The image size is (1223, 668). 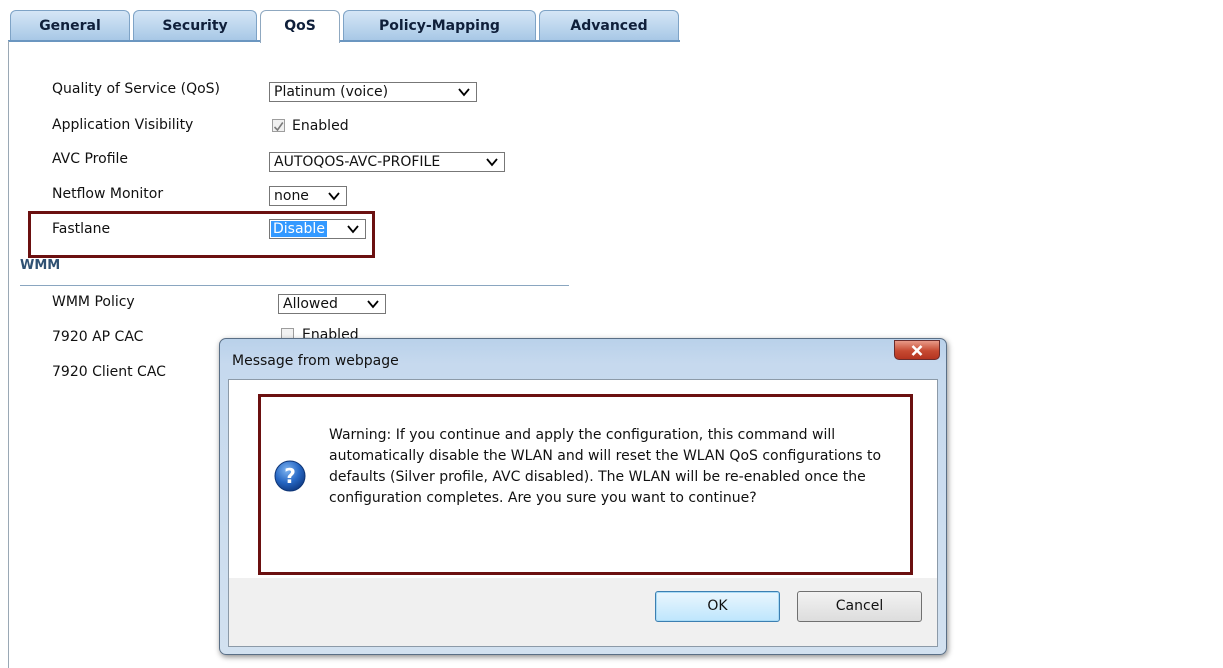 What do you see at coordinates (315, 361) in the screenshot?
I see `dialog-title: Message from webpage` at bounding box center [315, 361].